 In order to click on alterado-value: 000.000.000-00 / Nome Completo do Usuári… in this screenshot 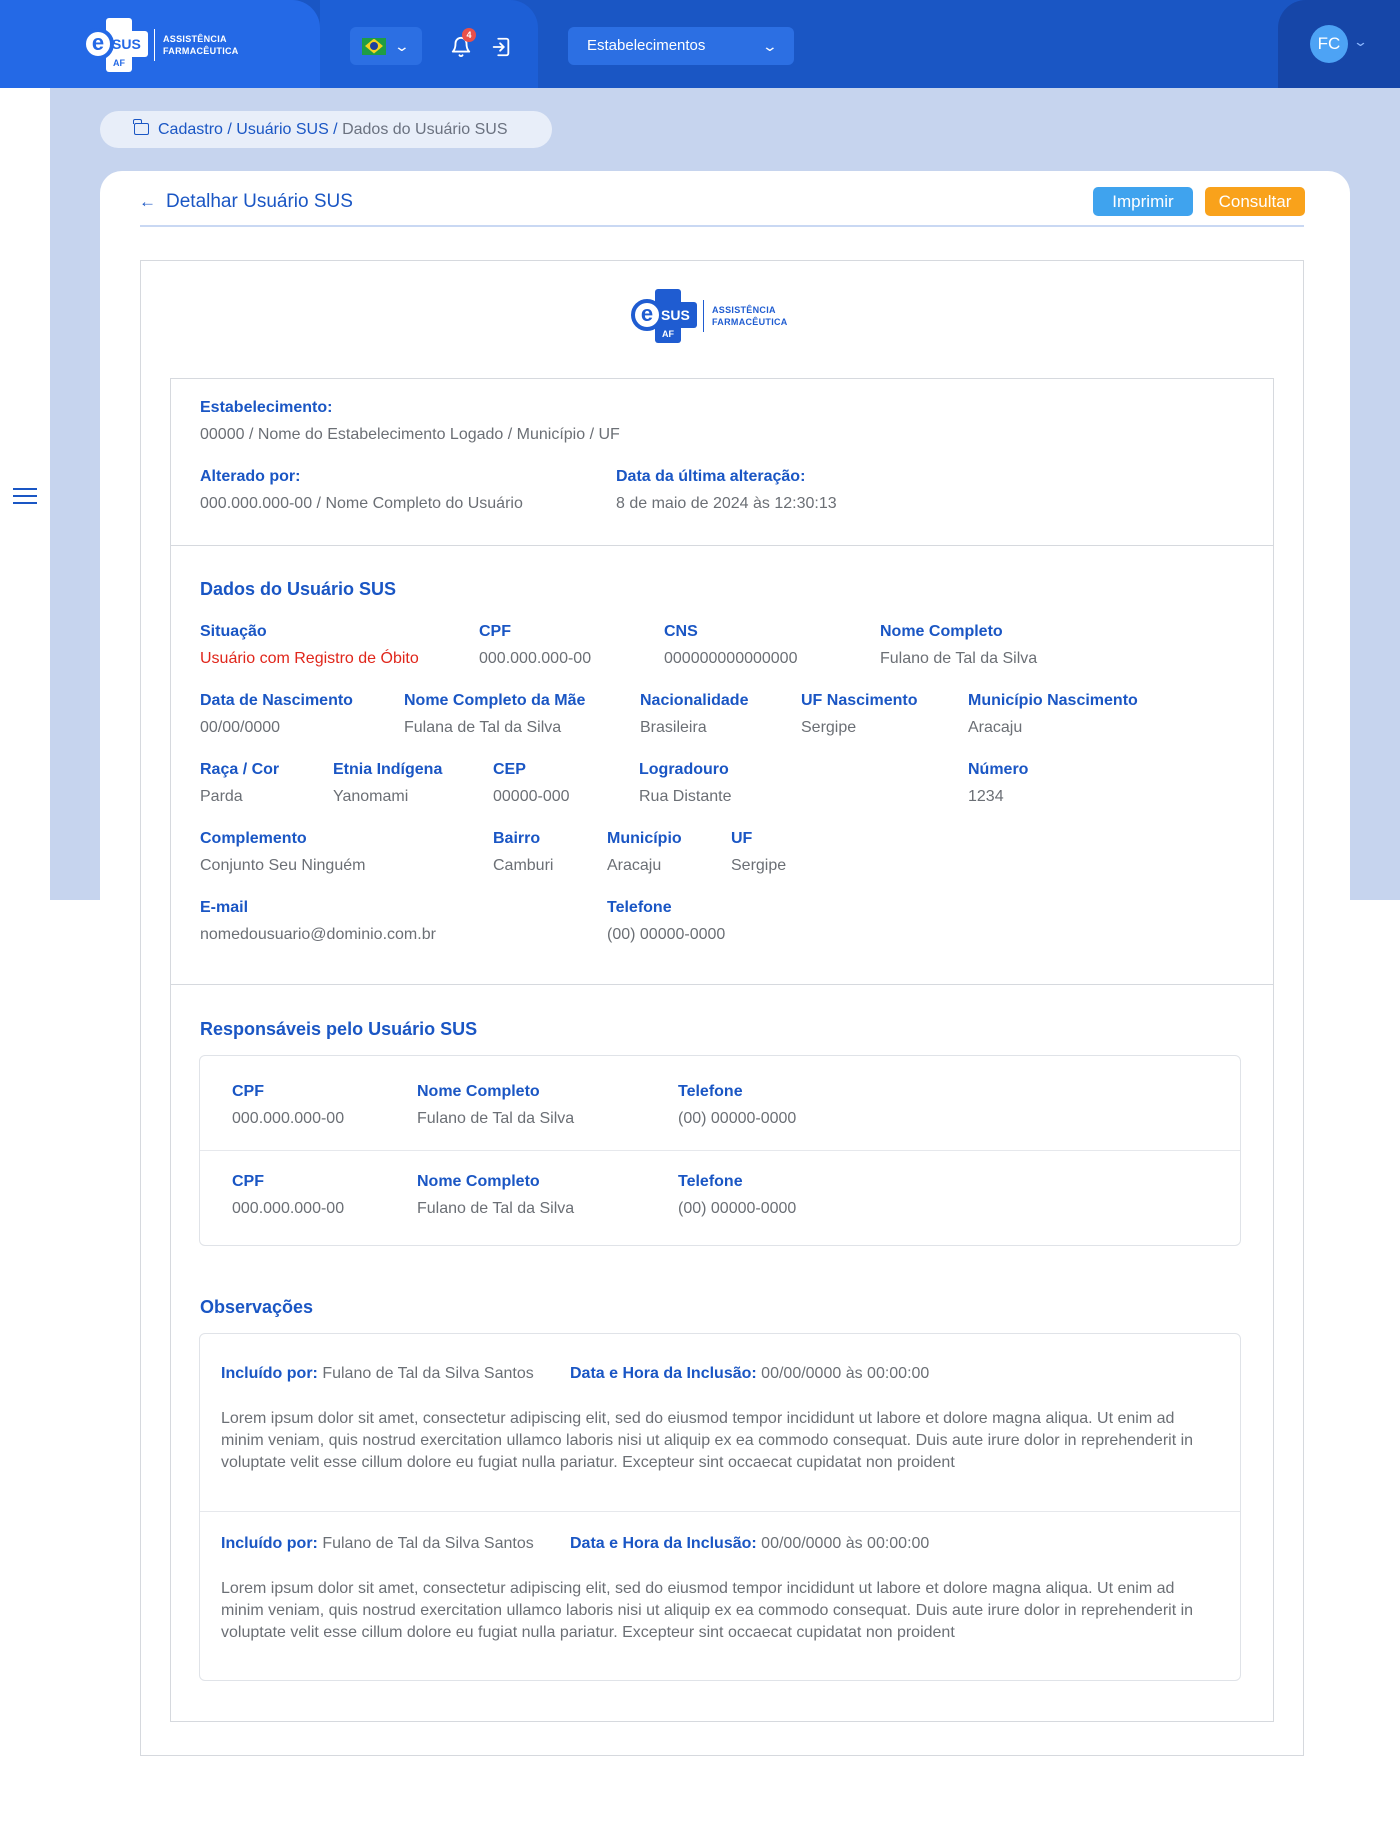, I will do `click(361, 503)`.